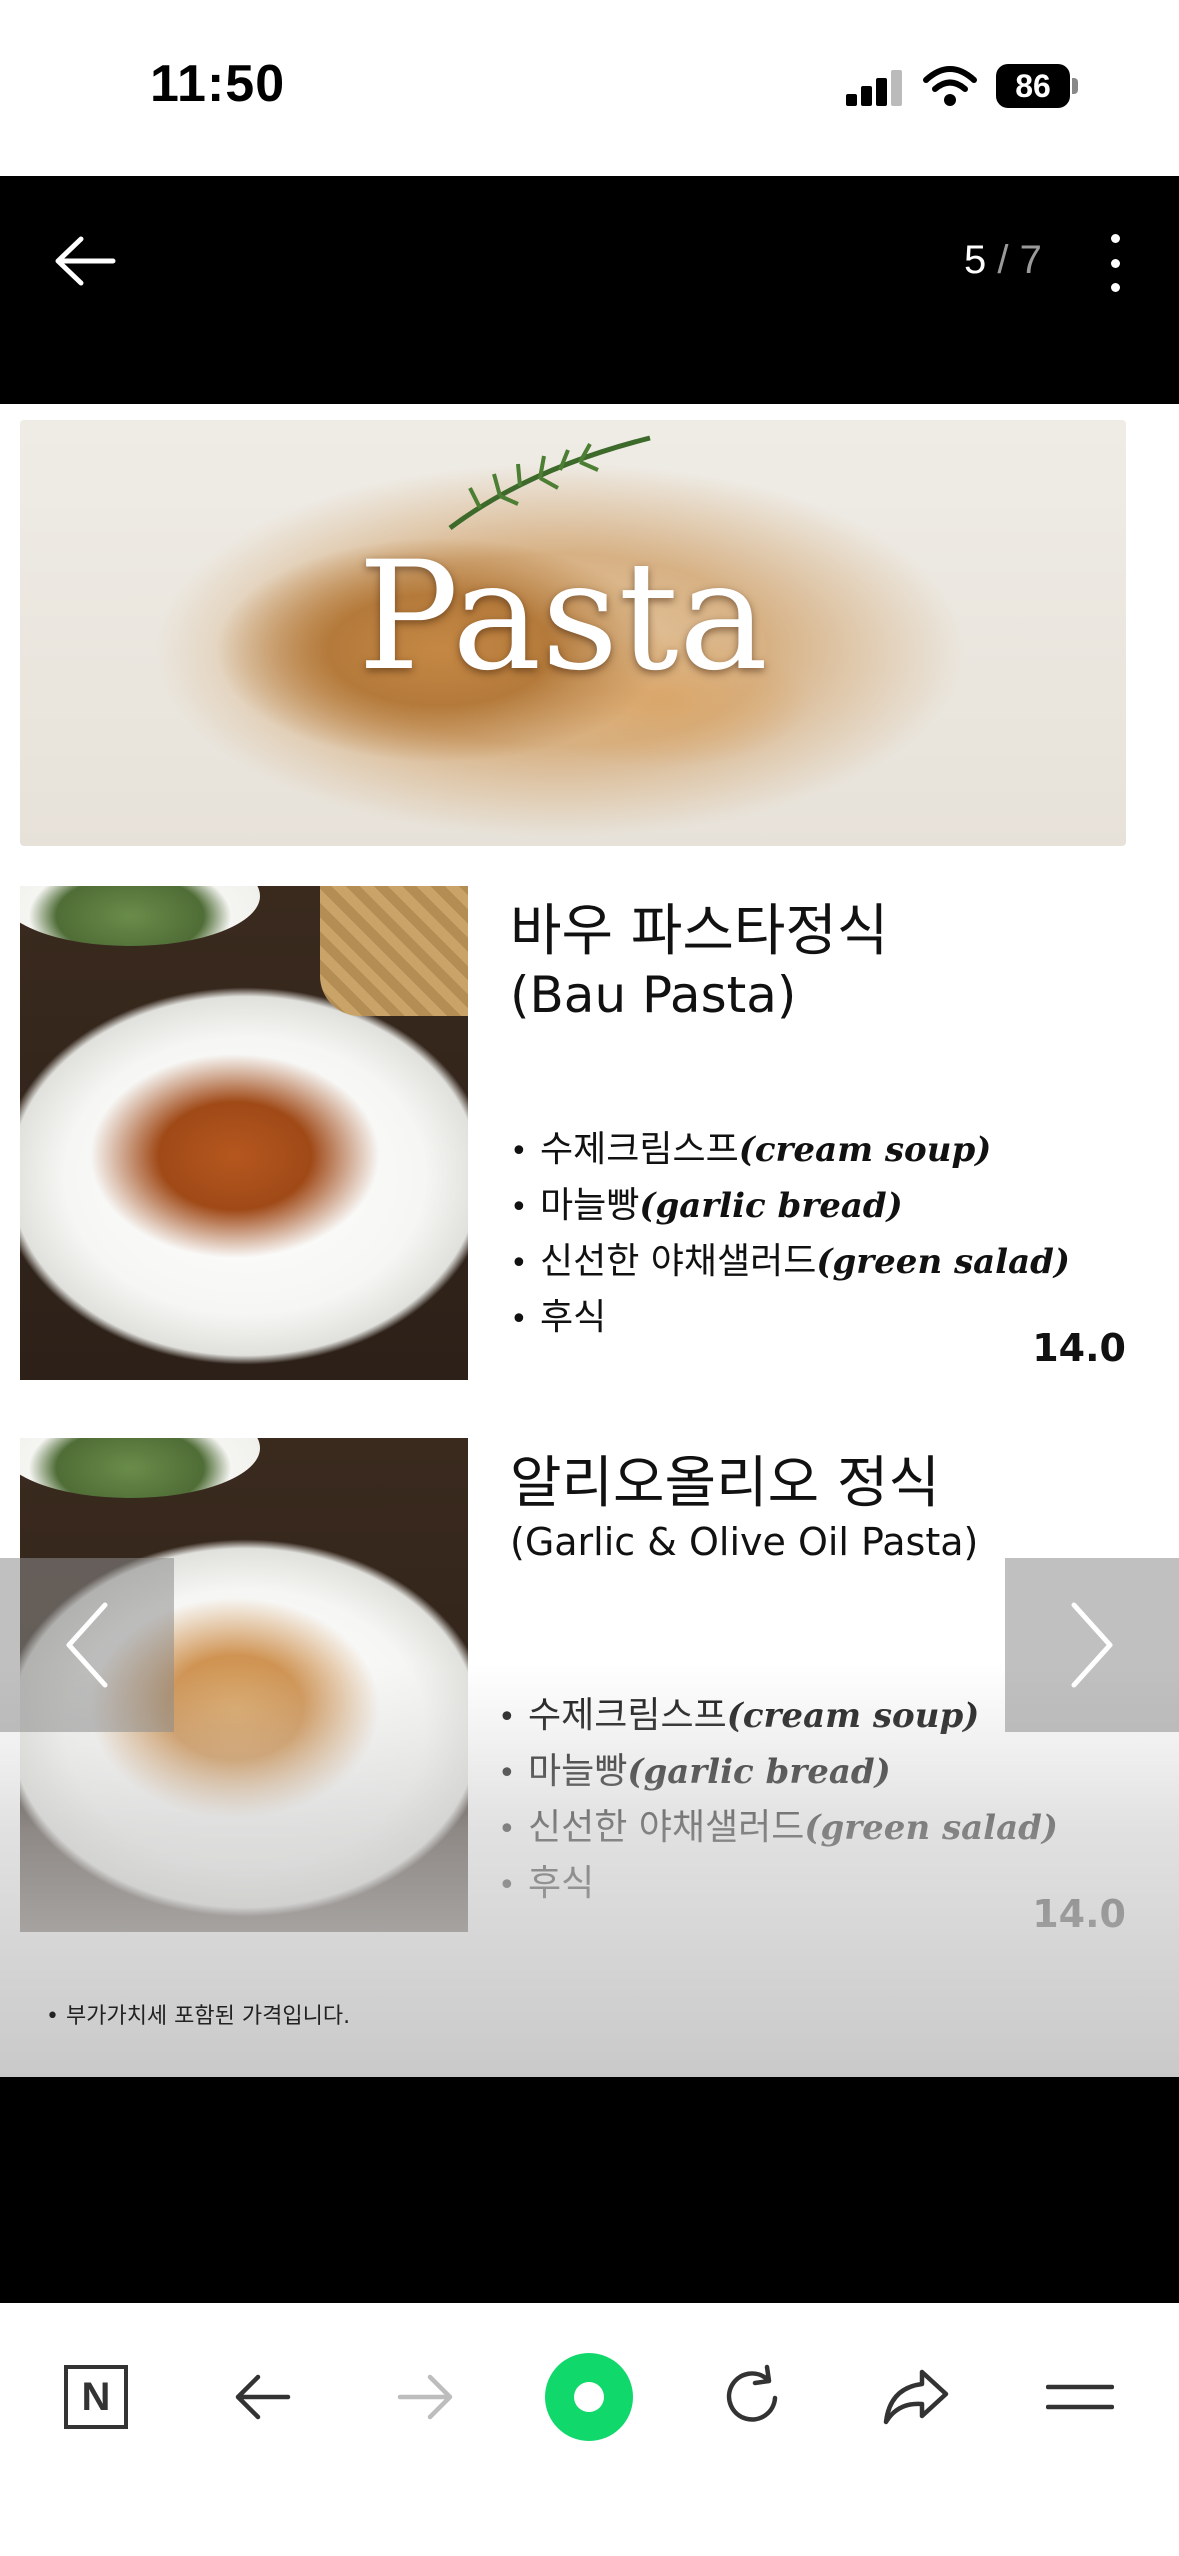  I want to click on more-vertical-icon, so click(1115, 238).